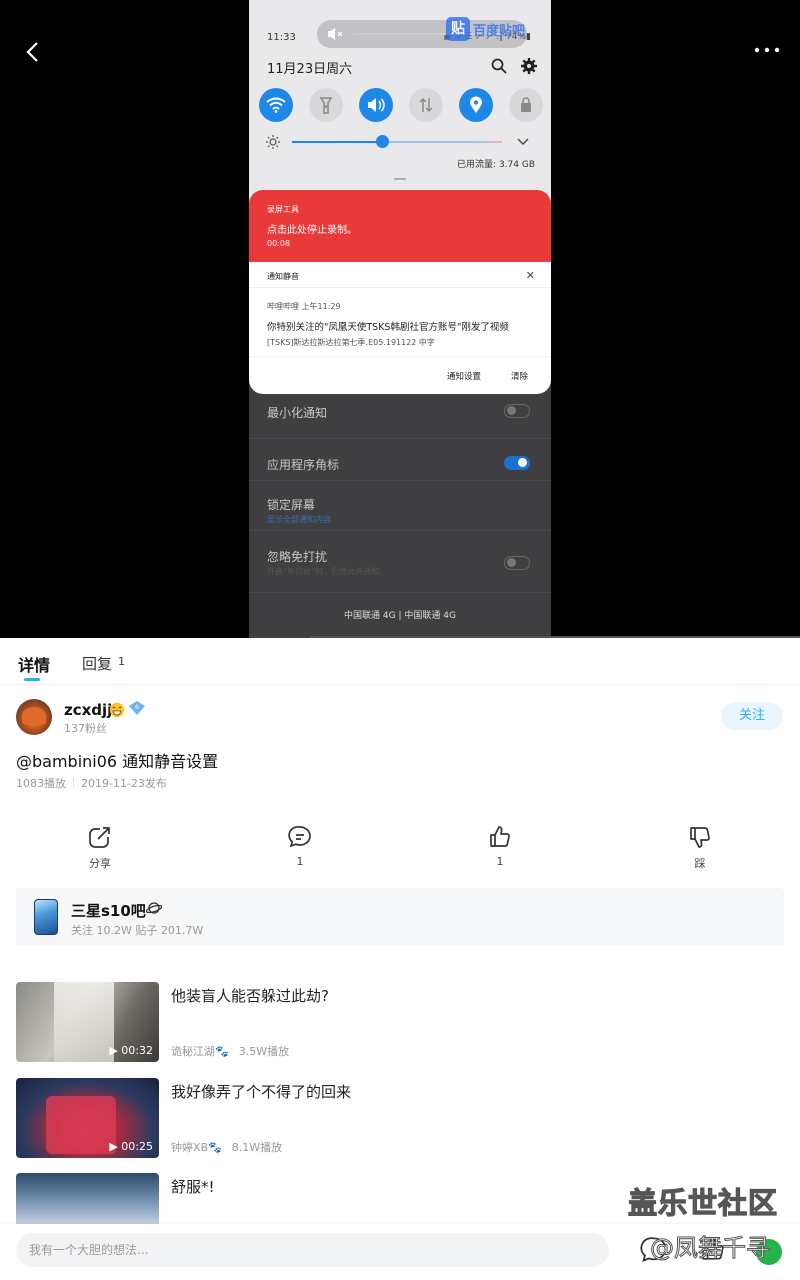 This screenshot has width=800, height=1280. What do you see at coordinates (401, 105) in the screenshot?
I see `quick-settings-row` at bounding box center [401, 105].